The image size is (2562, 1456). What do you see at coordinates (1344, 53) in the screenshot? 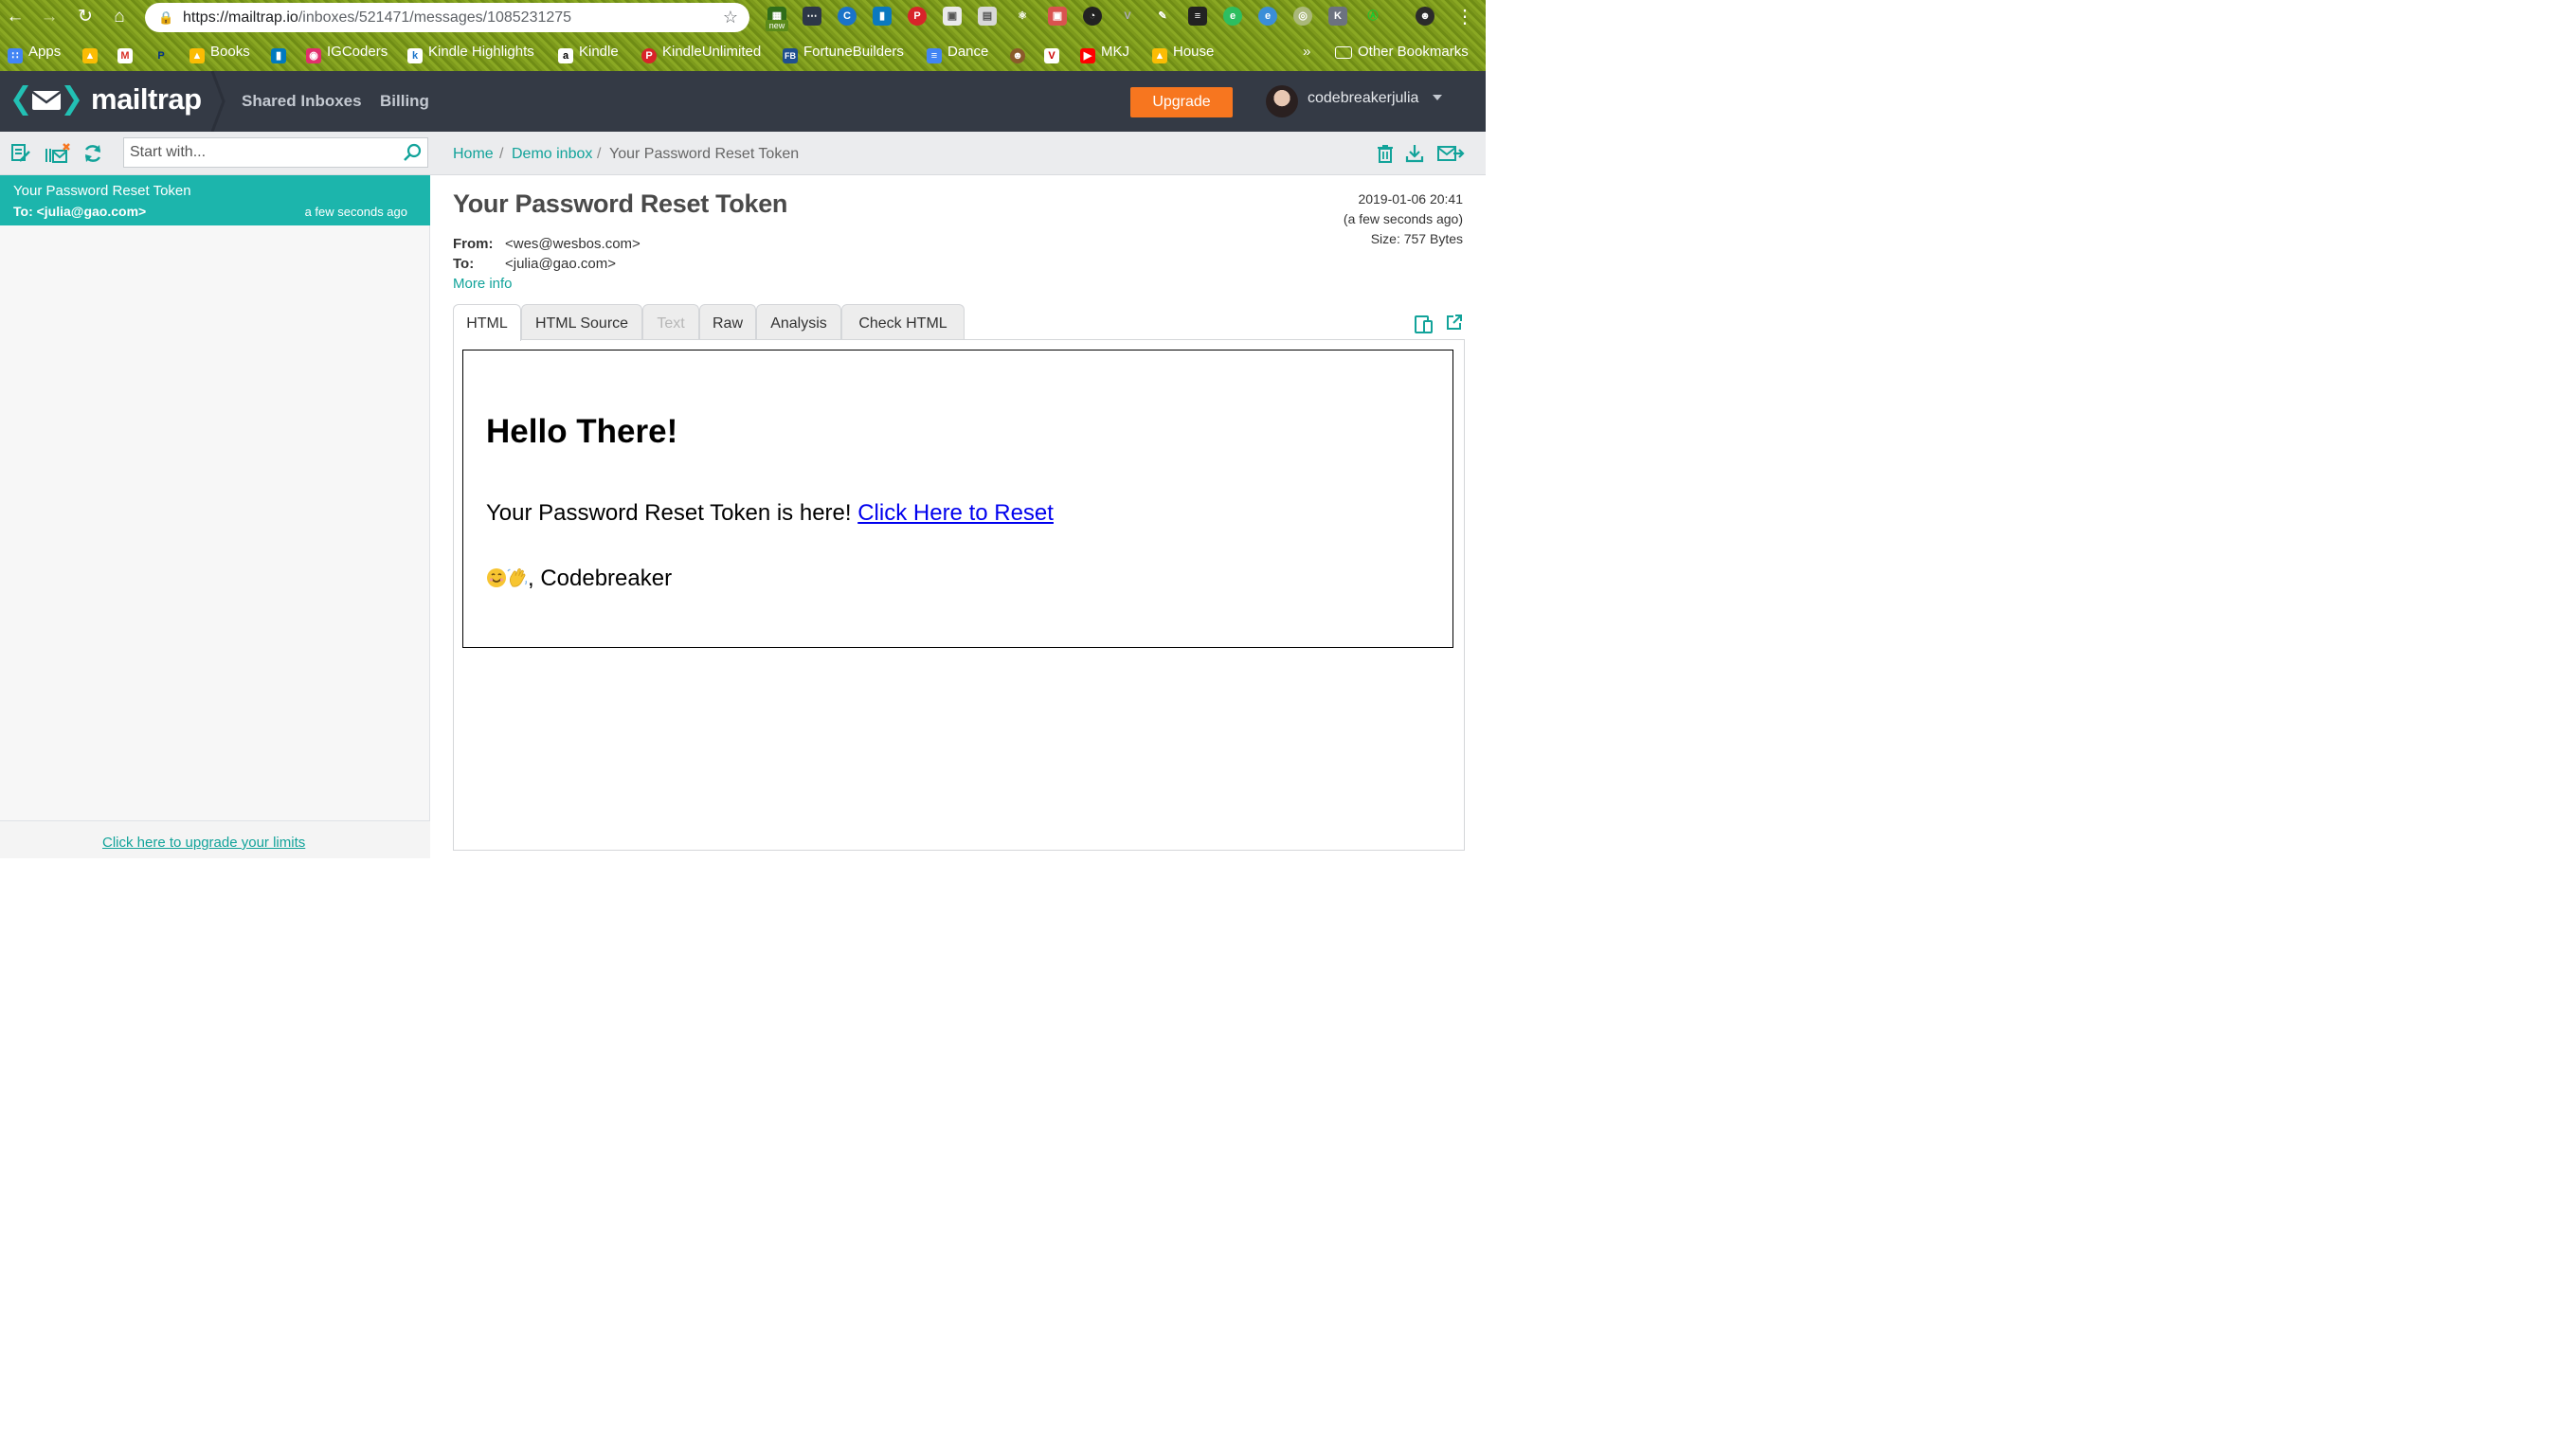
I see `folder-icon` at bounding box center [1344, 53].